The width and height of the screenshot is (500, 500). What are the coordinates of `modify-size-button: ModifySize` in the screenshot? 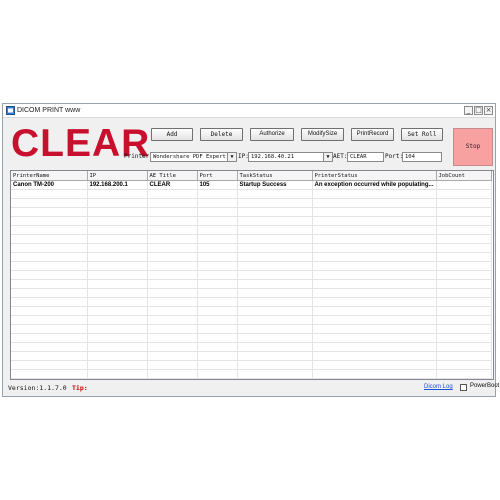 It's located at (322, 134).